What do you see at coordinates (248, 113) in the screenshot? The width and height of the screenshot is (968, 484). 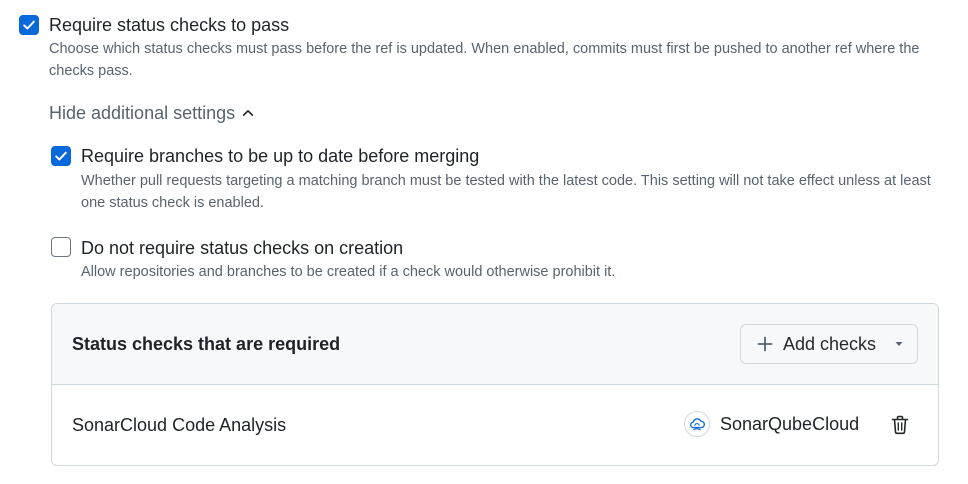 I see `chevron-up-icon` at bounding box center [248, 113].